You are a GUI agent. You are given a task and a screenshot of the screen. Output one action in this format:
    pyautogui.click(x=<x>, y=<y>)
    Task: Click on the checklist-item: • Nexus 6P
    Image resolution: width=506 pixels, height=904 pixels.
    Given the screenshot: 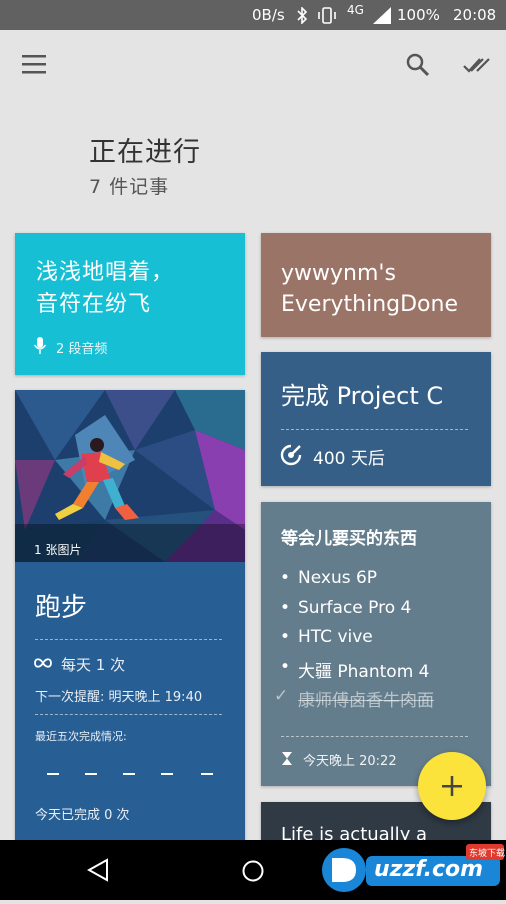 What is the action you would take?
    pyautogui.click(x=357, y=583)
    